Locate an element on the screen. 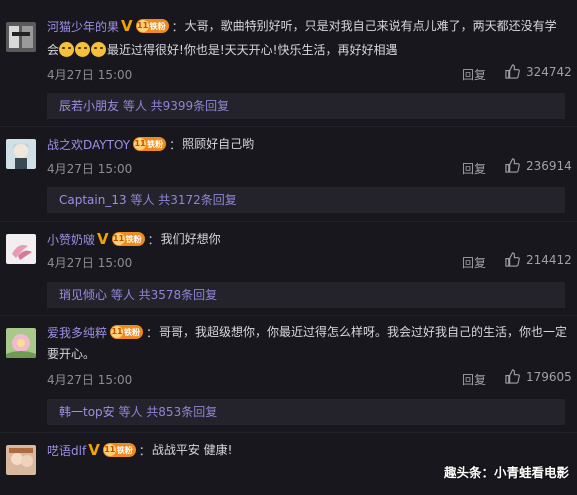  like-button: 324742 is located at coordinates (538, 71).